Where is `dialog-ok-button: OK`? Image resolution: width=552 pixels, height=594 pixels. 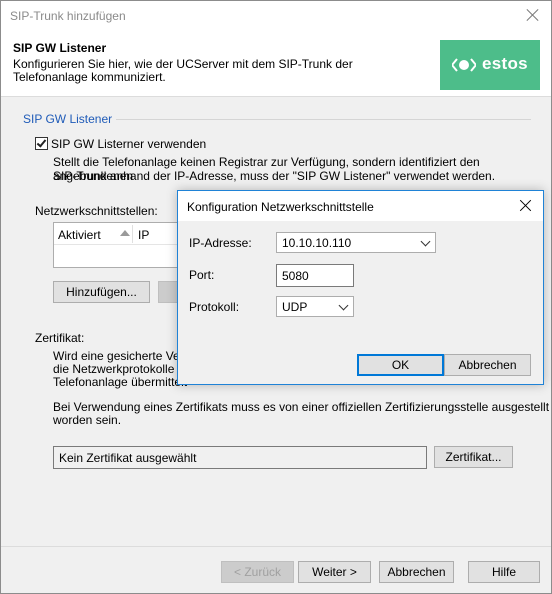 dialog-ok-button: OK is located at coordinates (400, 365).